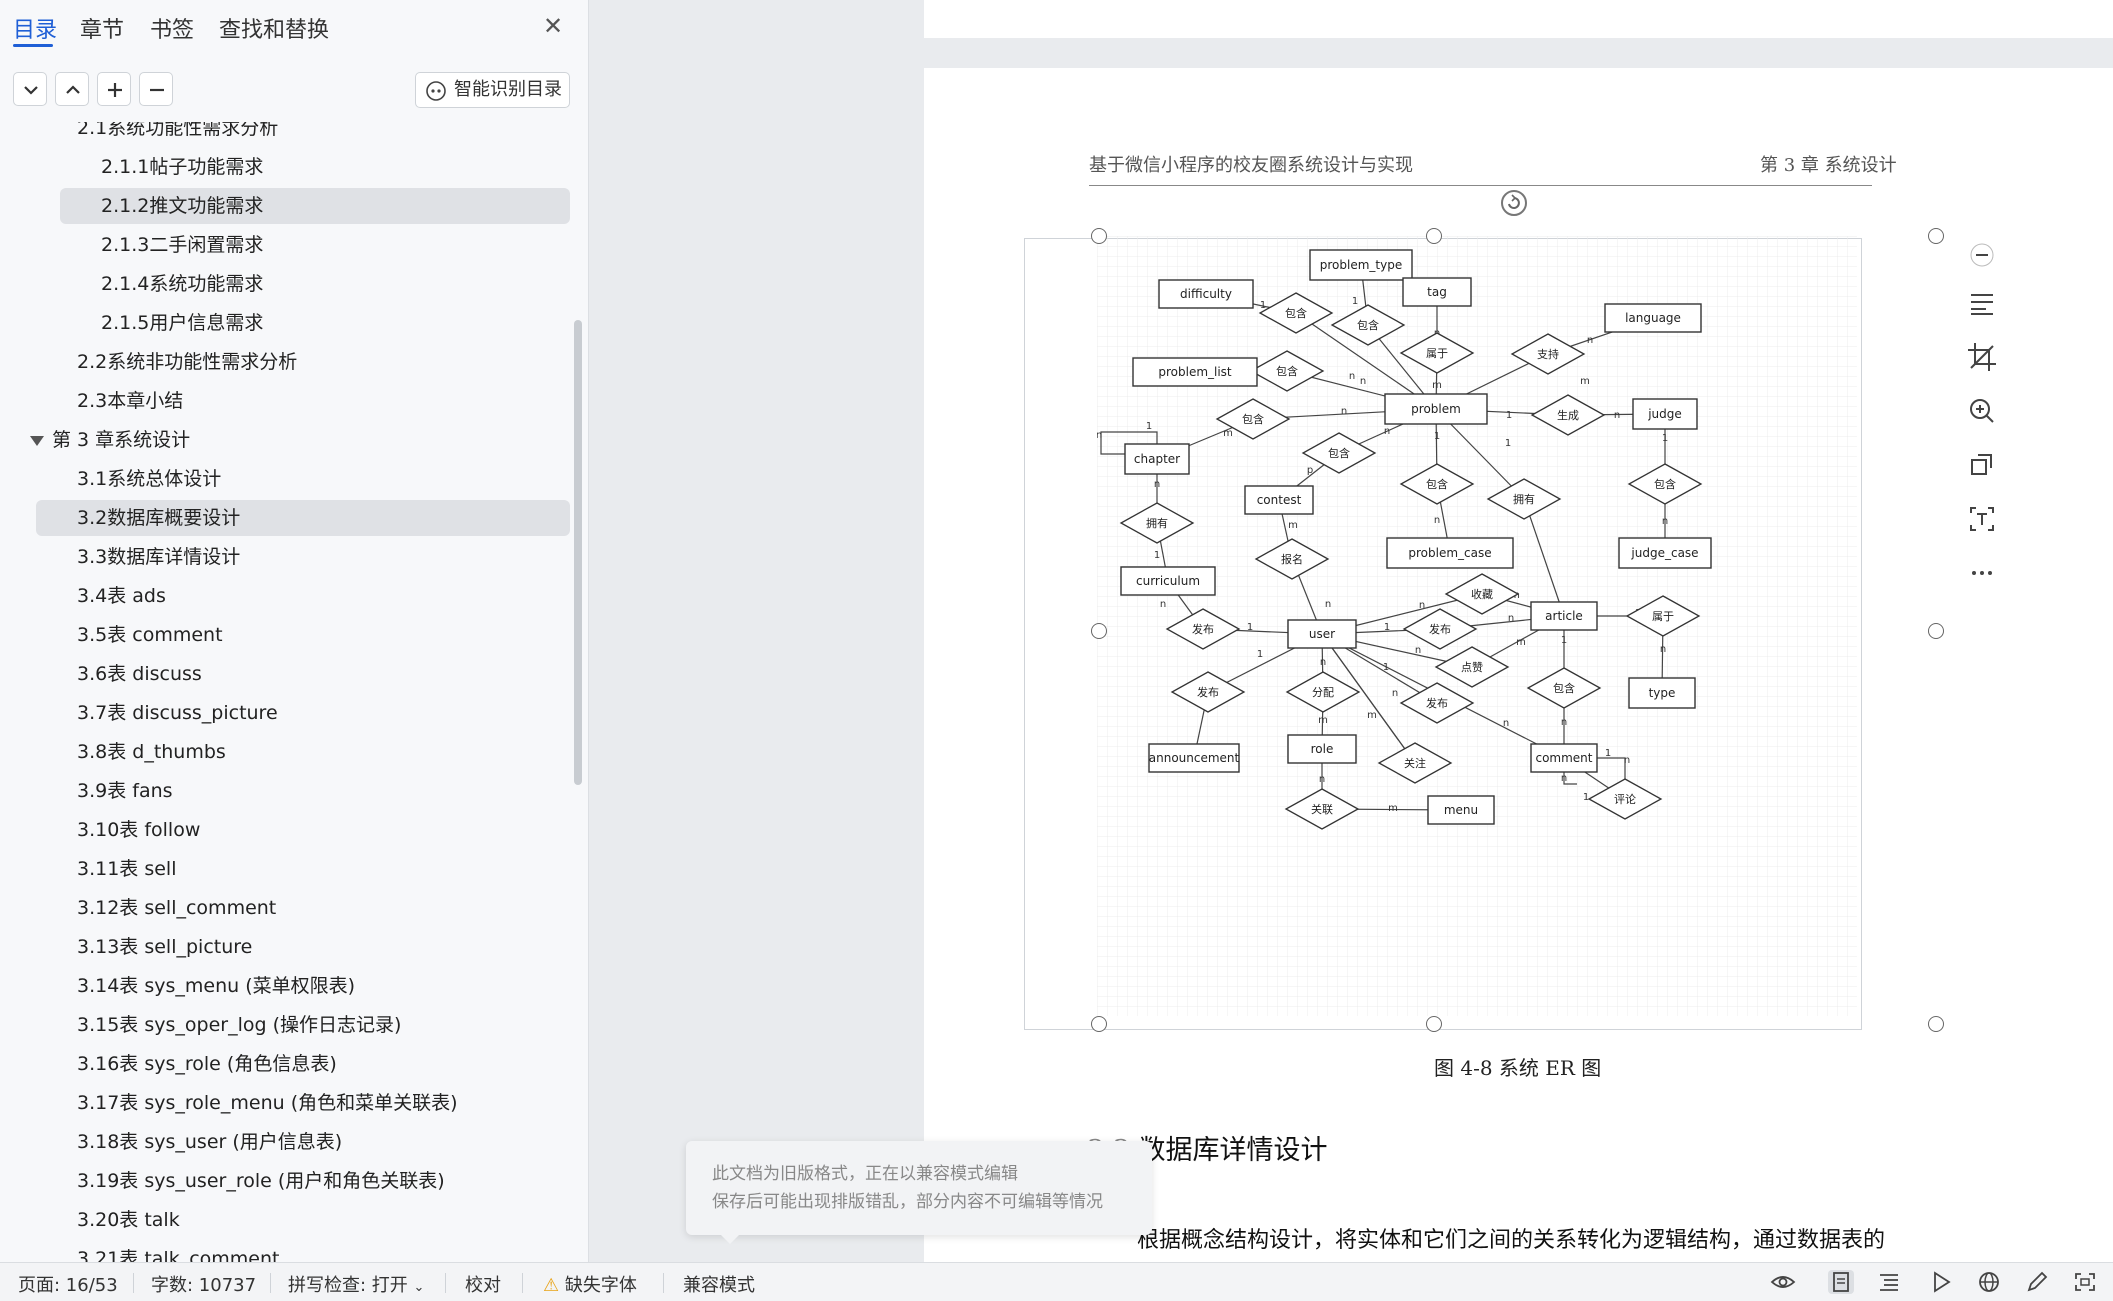 This screenshot has width=2113, height=1301. What do you see at coordinates (1982, 465) in the screenshot?
I see `replace-image-button` at bounding box center [1982, 465].